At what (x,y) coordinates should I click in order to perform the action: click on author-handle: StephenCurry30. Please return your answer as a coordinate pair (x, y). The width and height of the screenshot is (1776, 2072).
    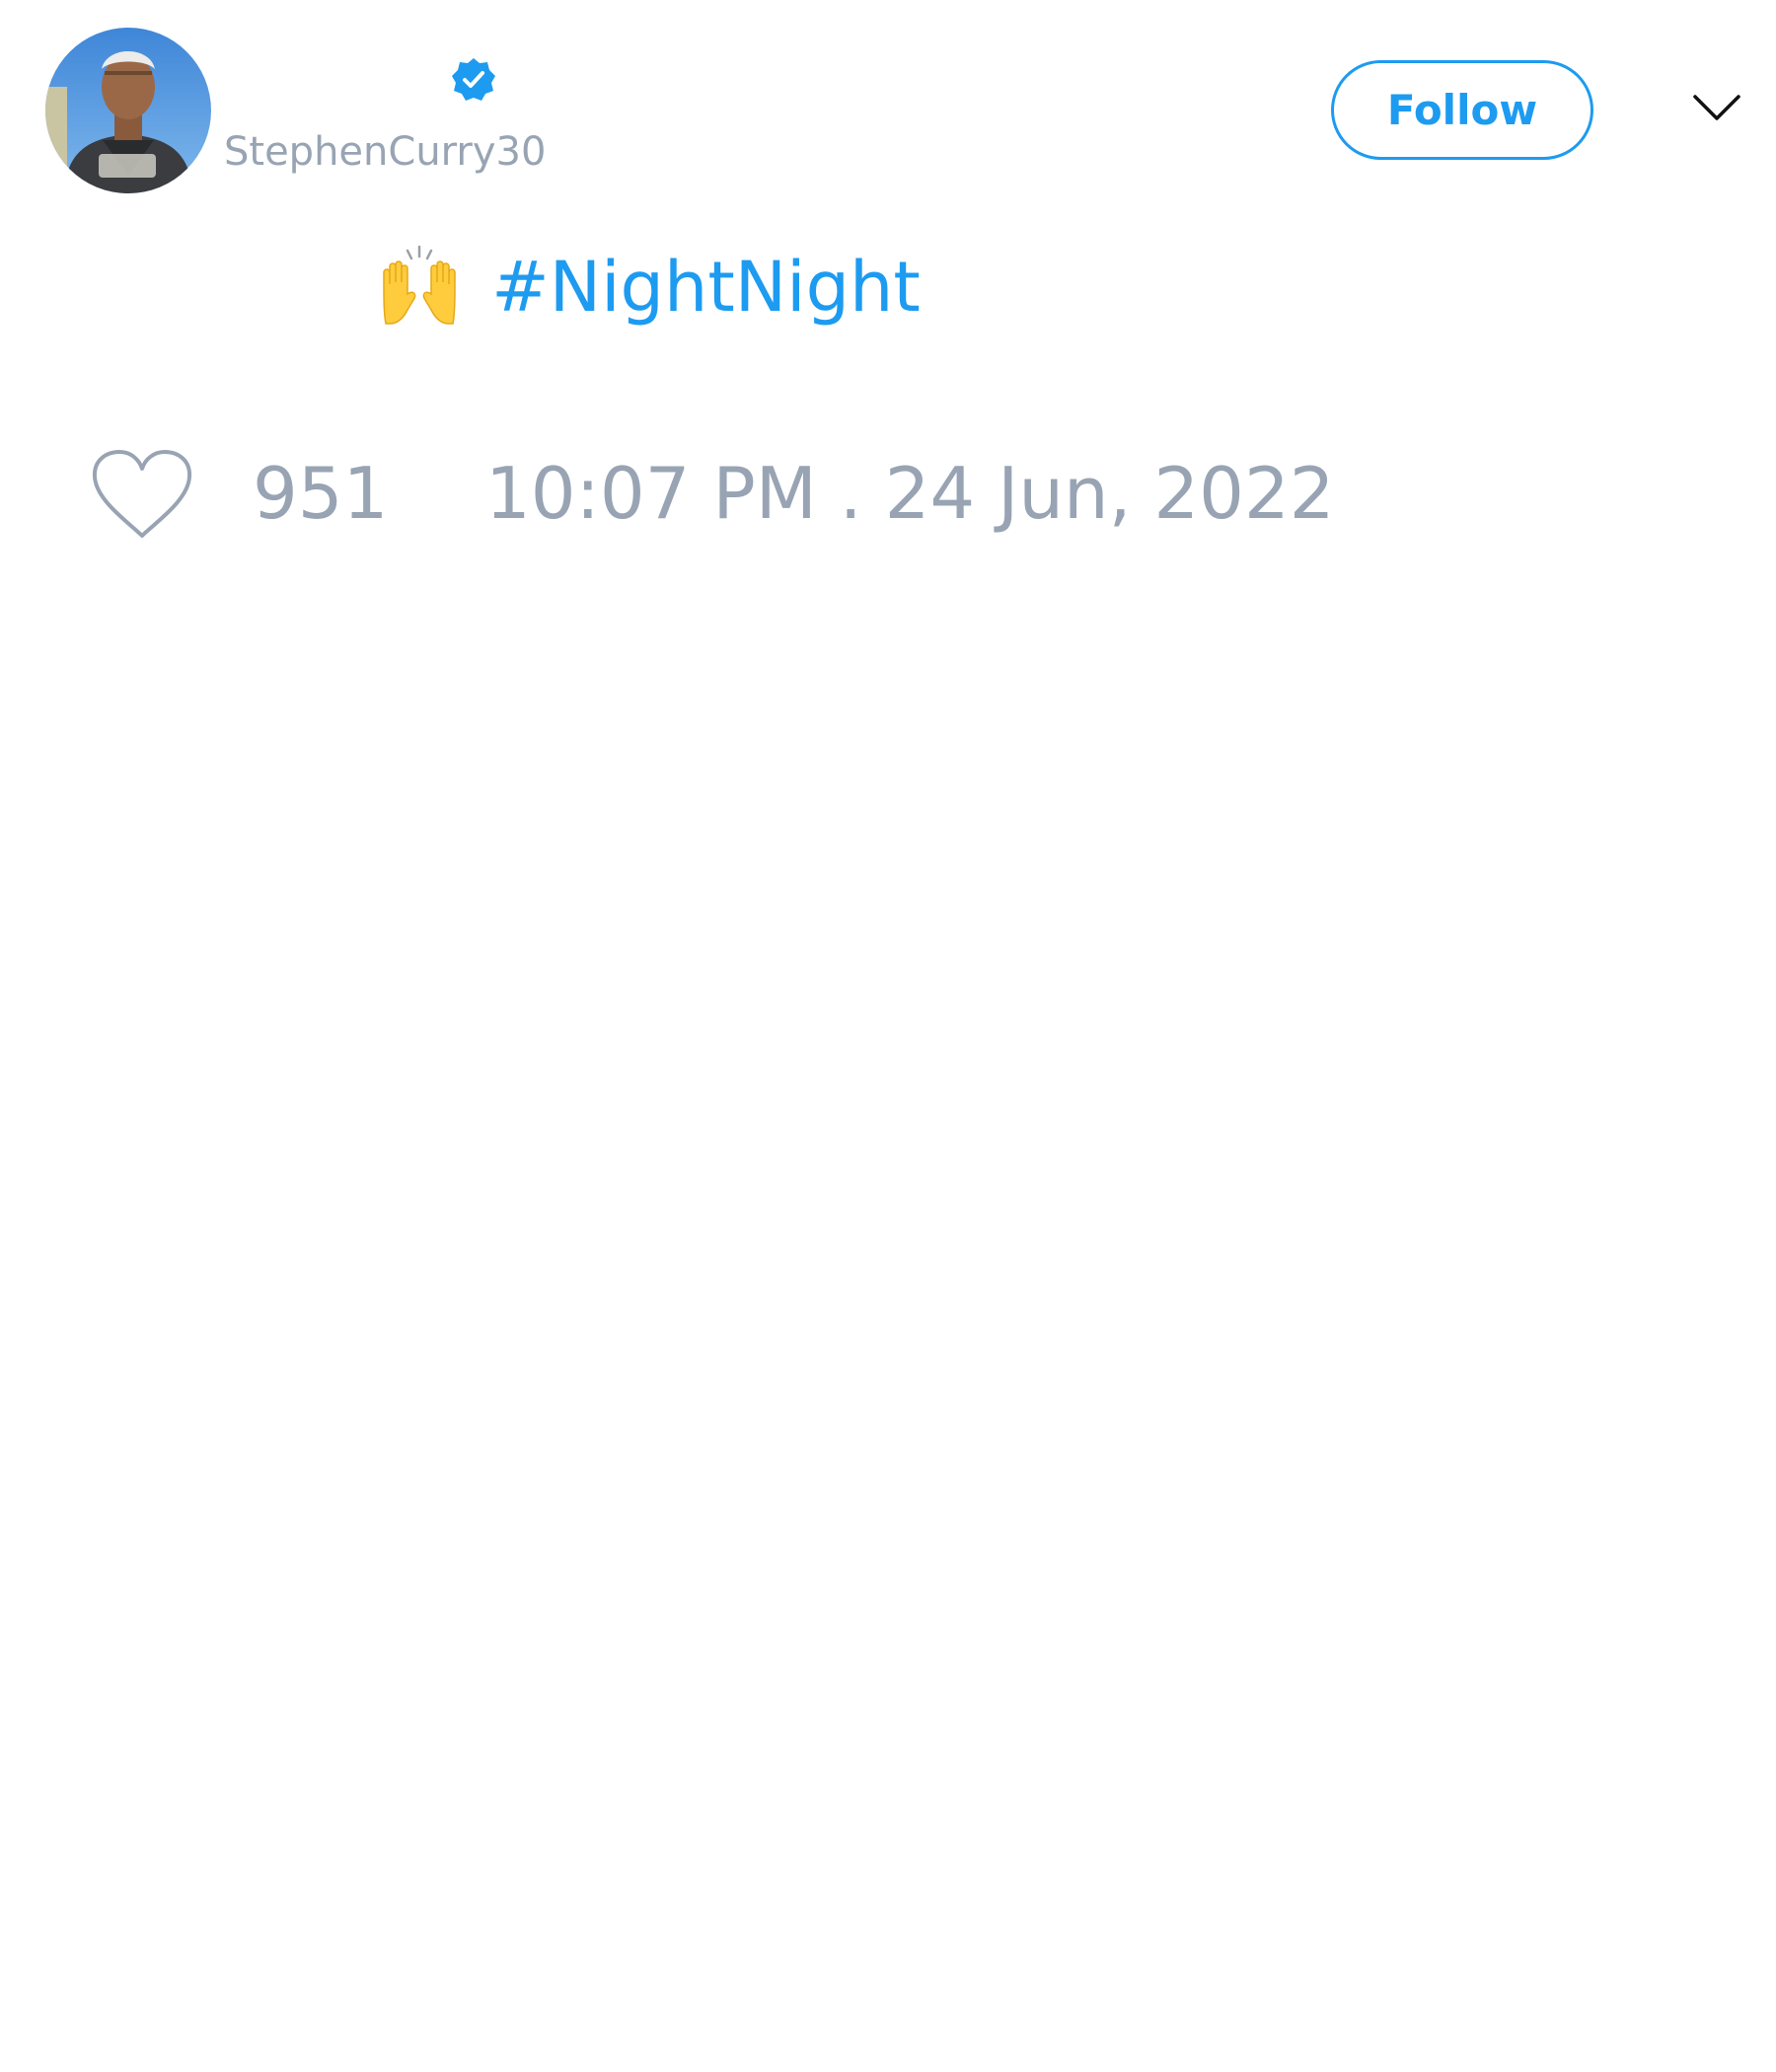
    Looking at the image, I should click on (385, 152).